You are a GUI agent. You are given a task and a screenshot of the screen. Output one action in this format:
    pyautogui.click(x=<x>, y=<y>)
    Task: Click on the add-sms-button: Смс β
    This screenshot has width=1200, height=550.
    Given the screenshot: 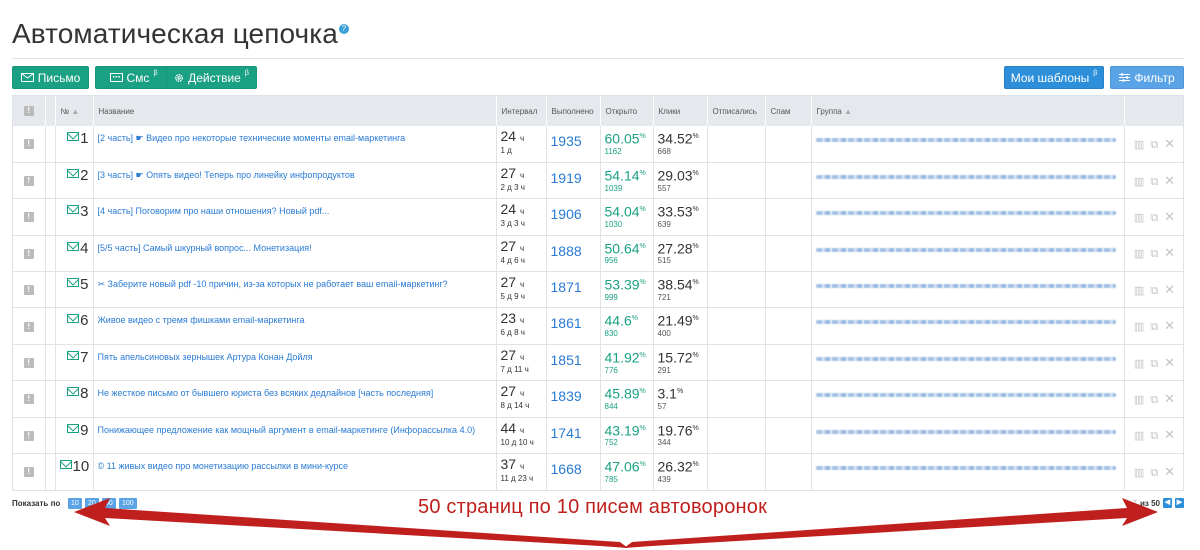 What is the action you would take?
    pyautogui.click(x=133, y=77)
    